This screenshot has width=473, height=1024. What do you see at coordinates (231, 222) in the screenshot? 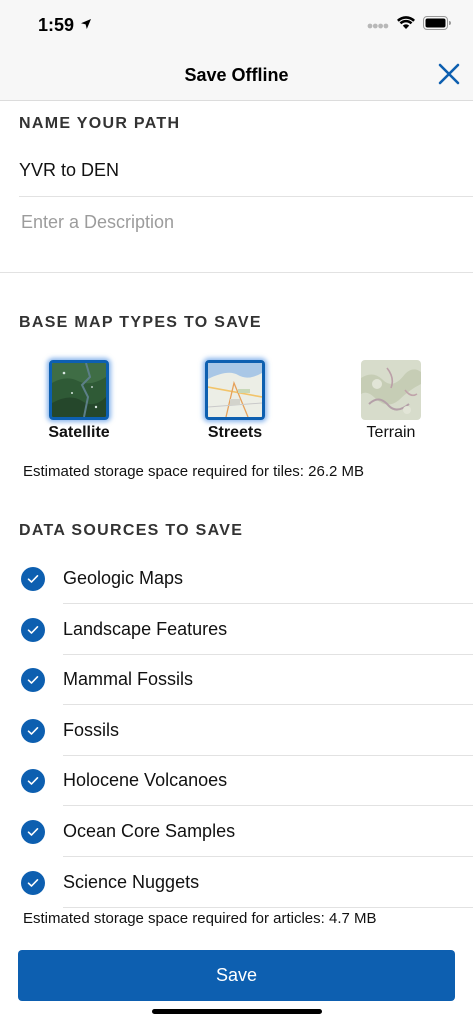
I see `description-field` at bounding box center [231, 222].